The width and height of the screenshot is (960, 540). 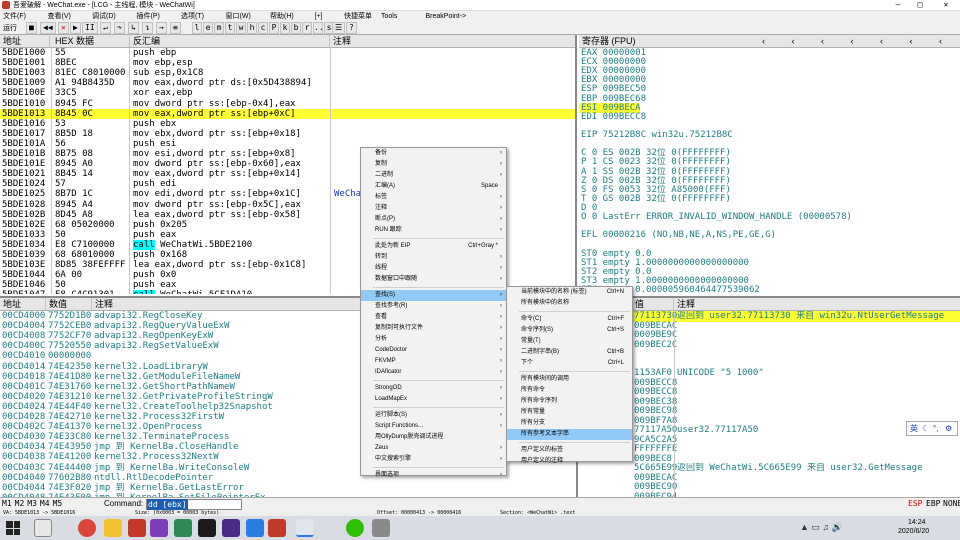 I want to click on app-green-icon, so click(x=183, y=528).